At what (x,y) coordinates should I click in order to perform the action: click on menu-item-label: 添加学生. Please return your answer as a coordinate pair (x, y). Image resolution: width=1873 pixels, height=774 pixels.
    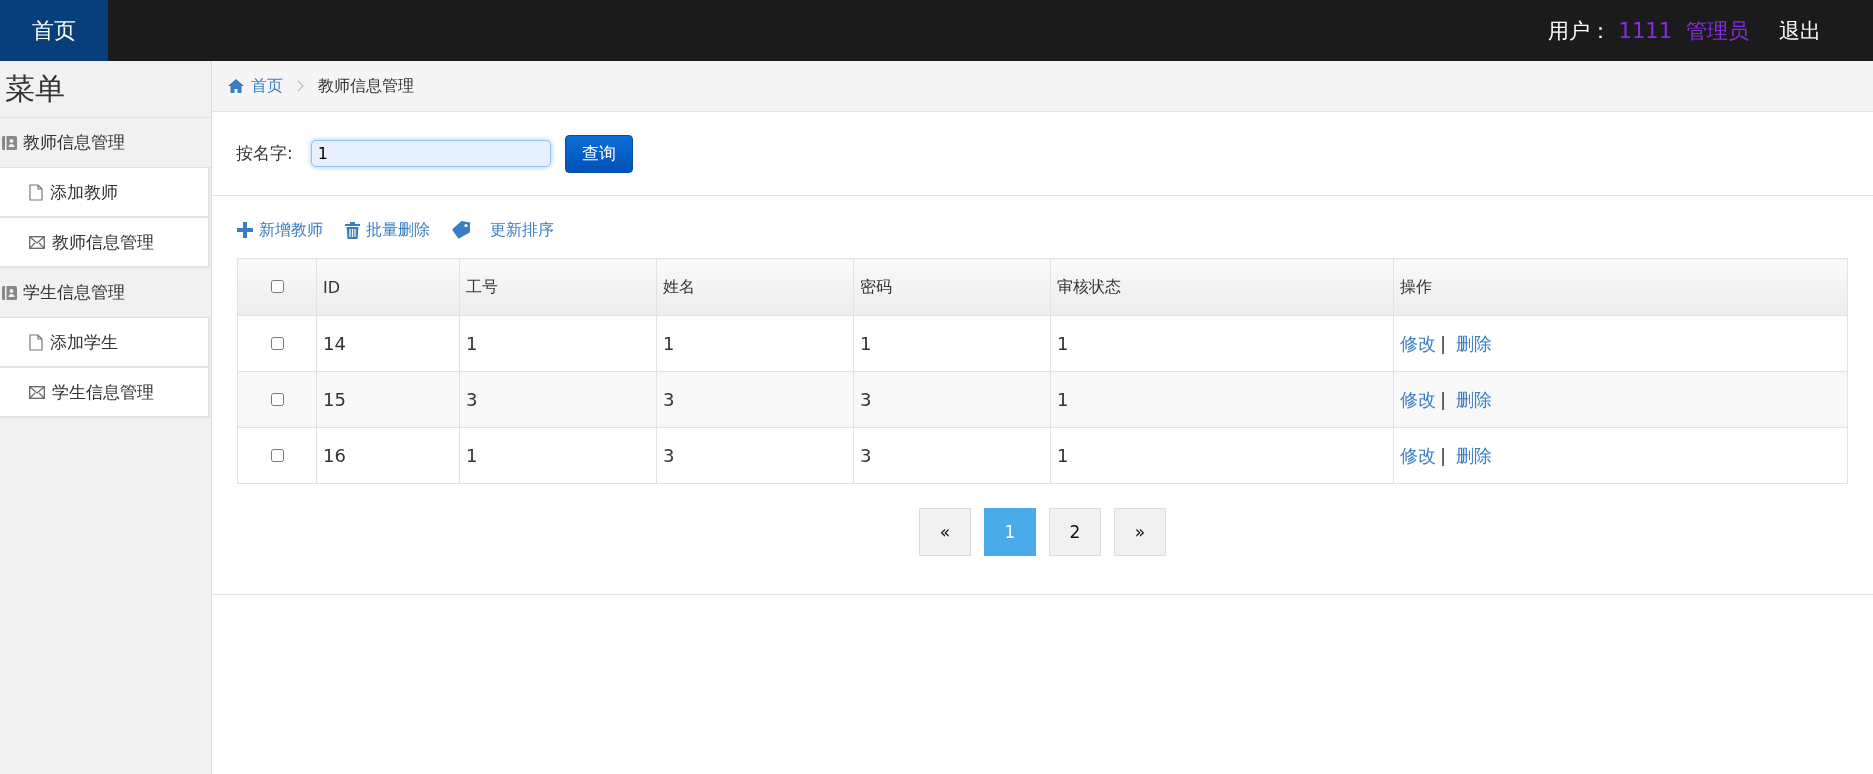
    Looking at the image, I should click on (84, 342).